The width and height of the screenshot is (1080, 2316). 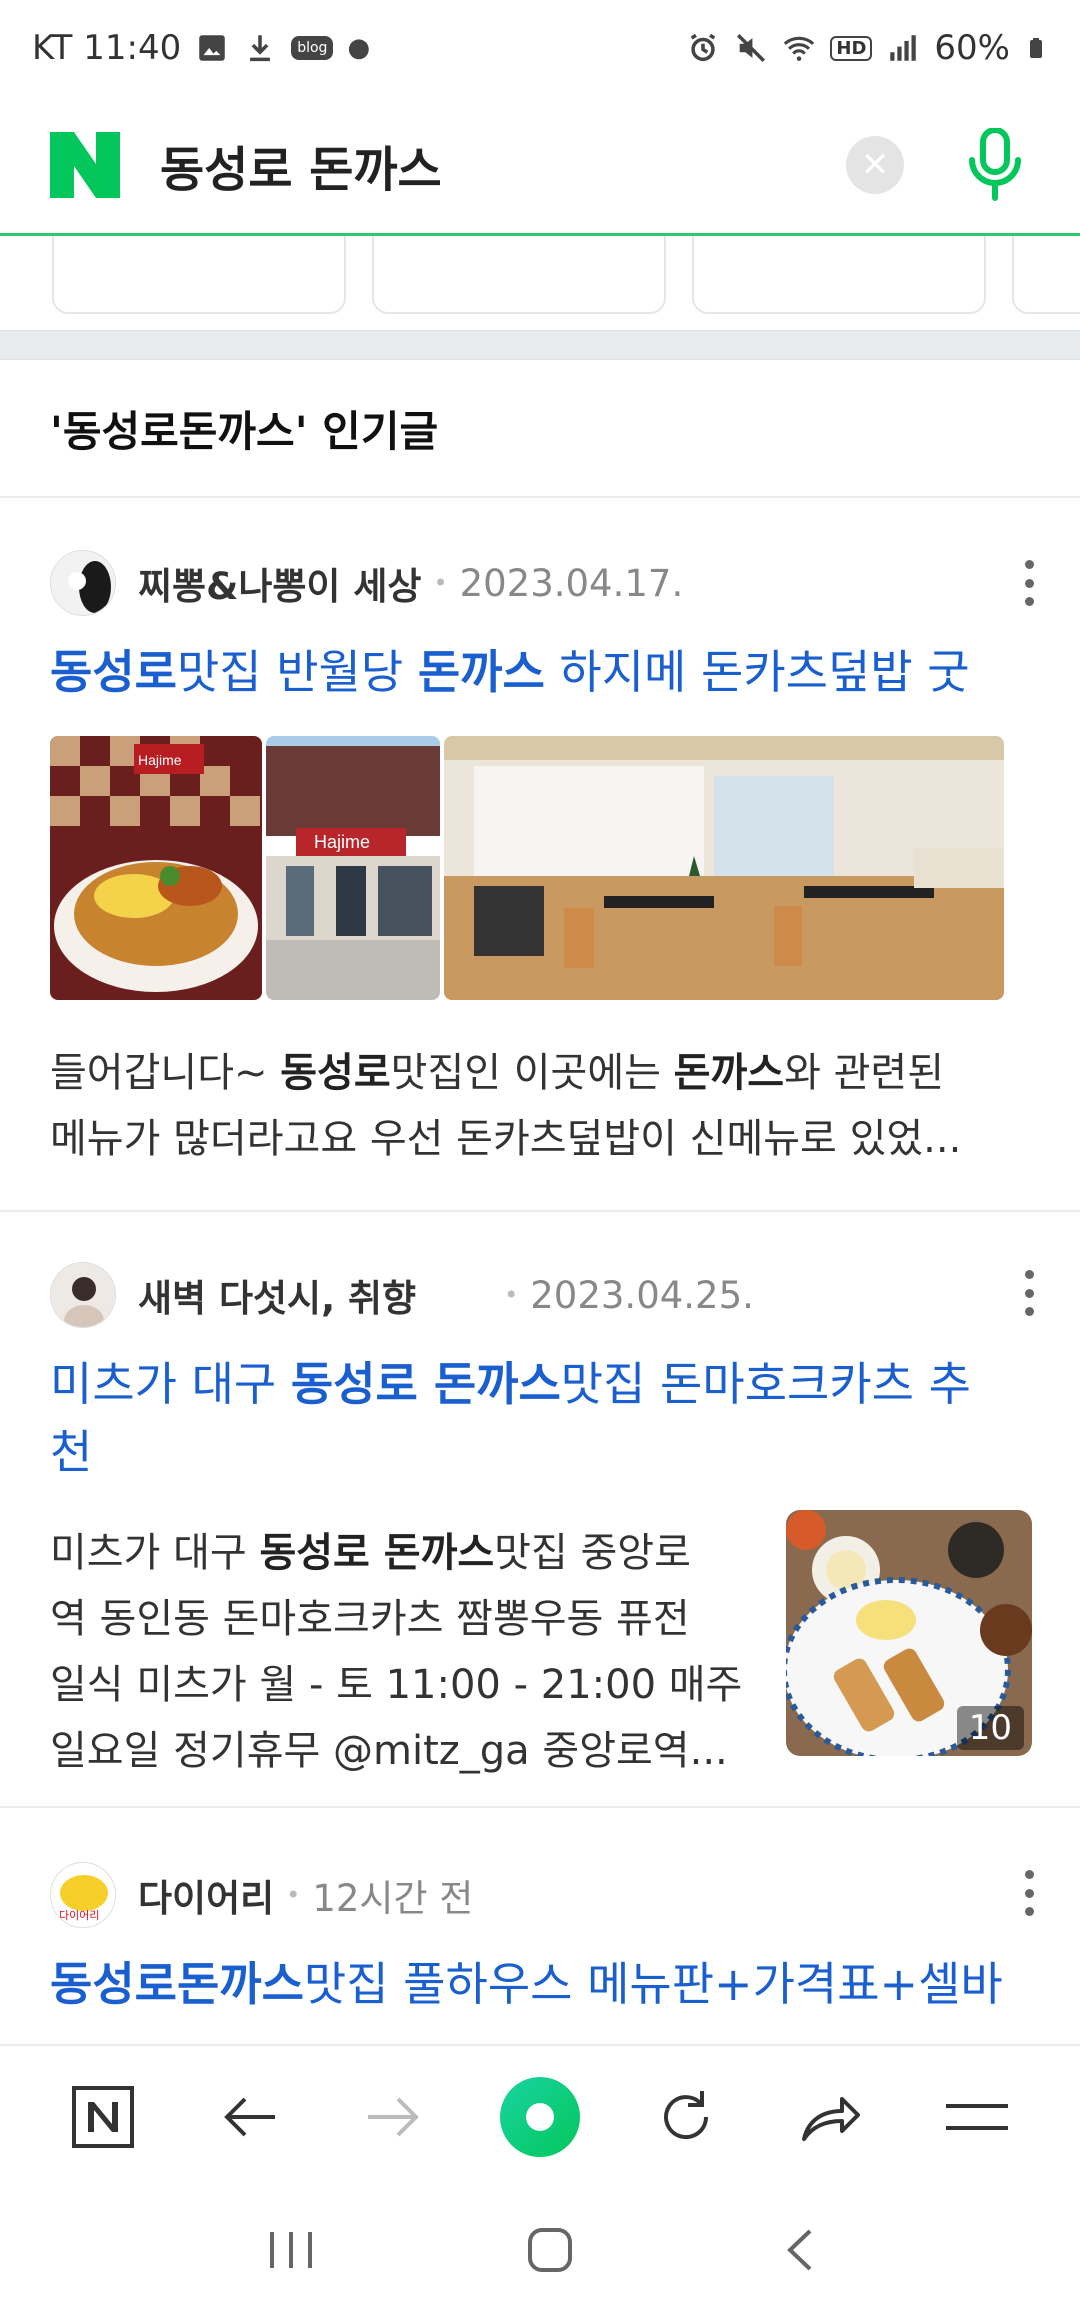 I want to click on clear-search-button: ✕, so click(x=875, y=164).